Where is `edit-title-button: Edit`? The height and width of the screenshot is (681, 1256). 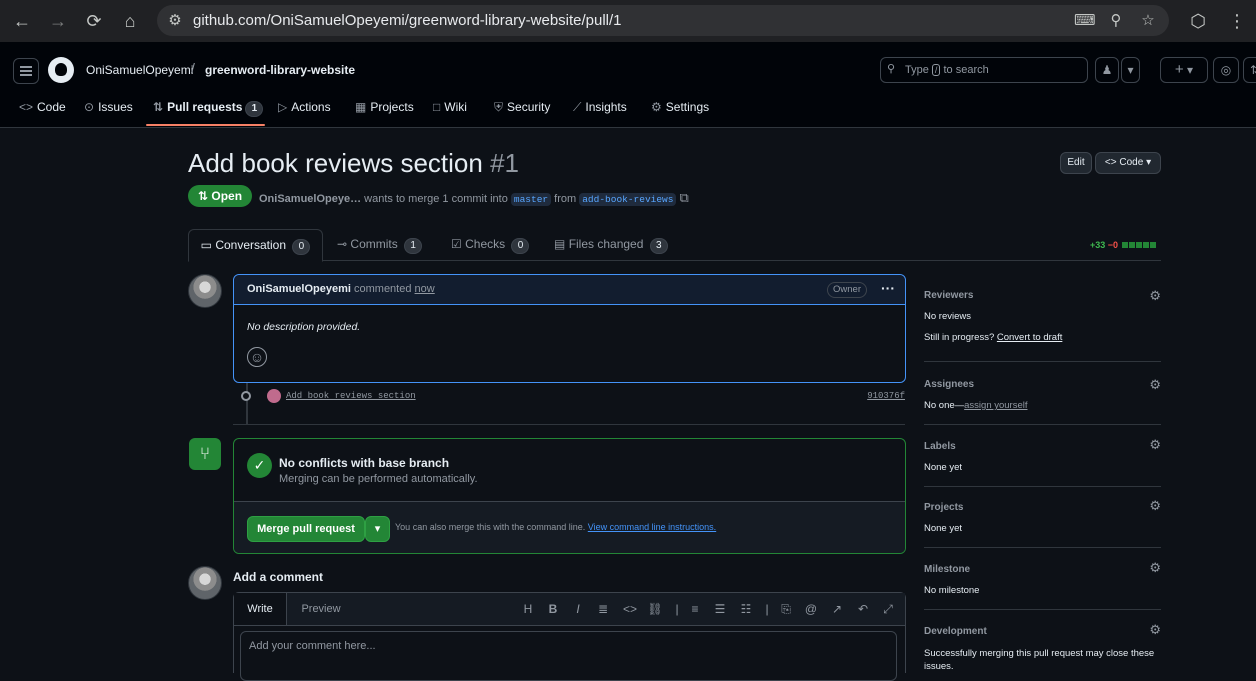
edit-title-button: Edit is located at coordinates (1076, 163).